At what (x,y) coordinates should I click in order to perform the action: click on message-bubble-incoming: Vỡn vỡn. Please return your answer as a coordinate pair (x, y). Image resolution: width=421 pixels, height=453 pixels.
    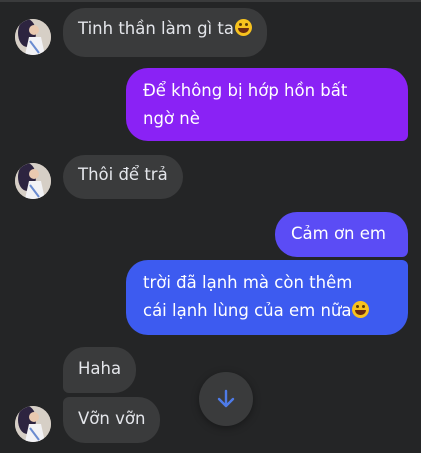
    Looking at the image, I should click on (112, 420).